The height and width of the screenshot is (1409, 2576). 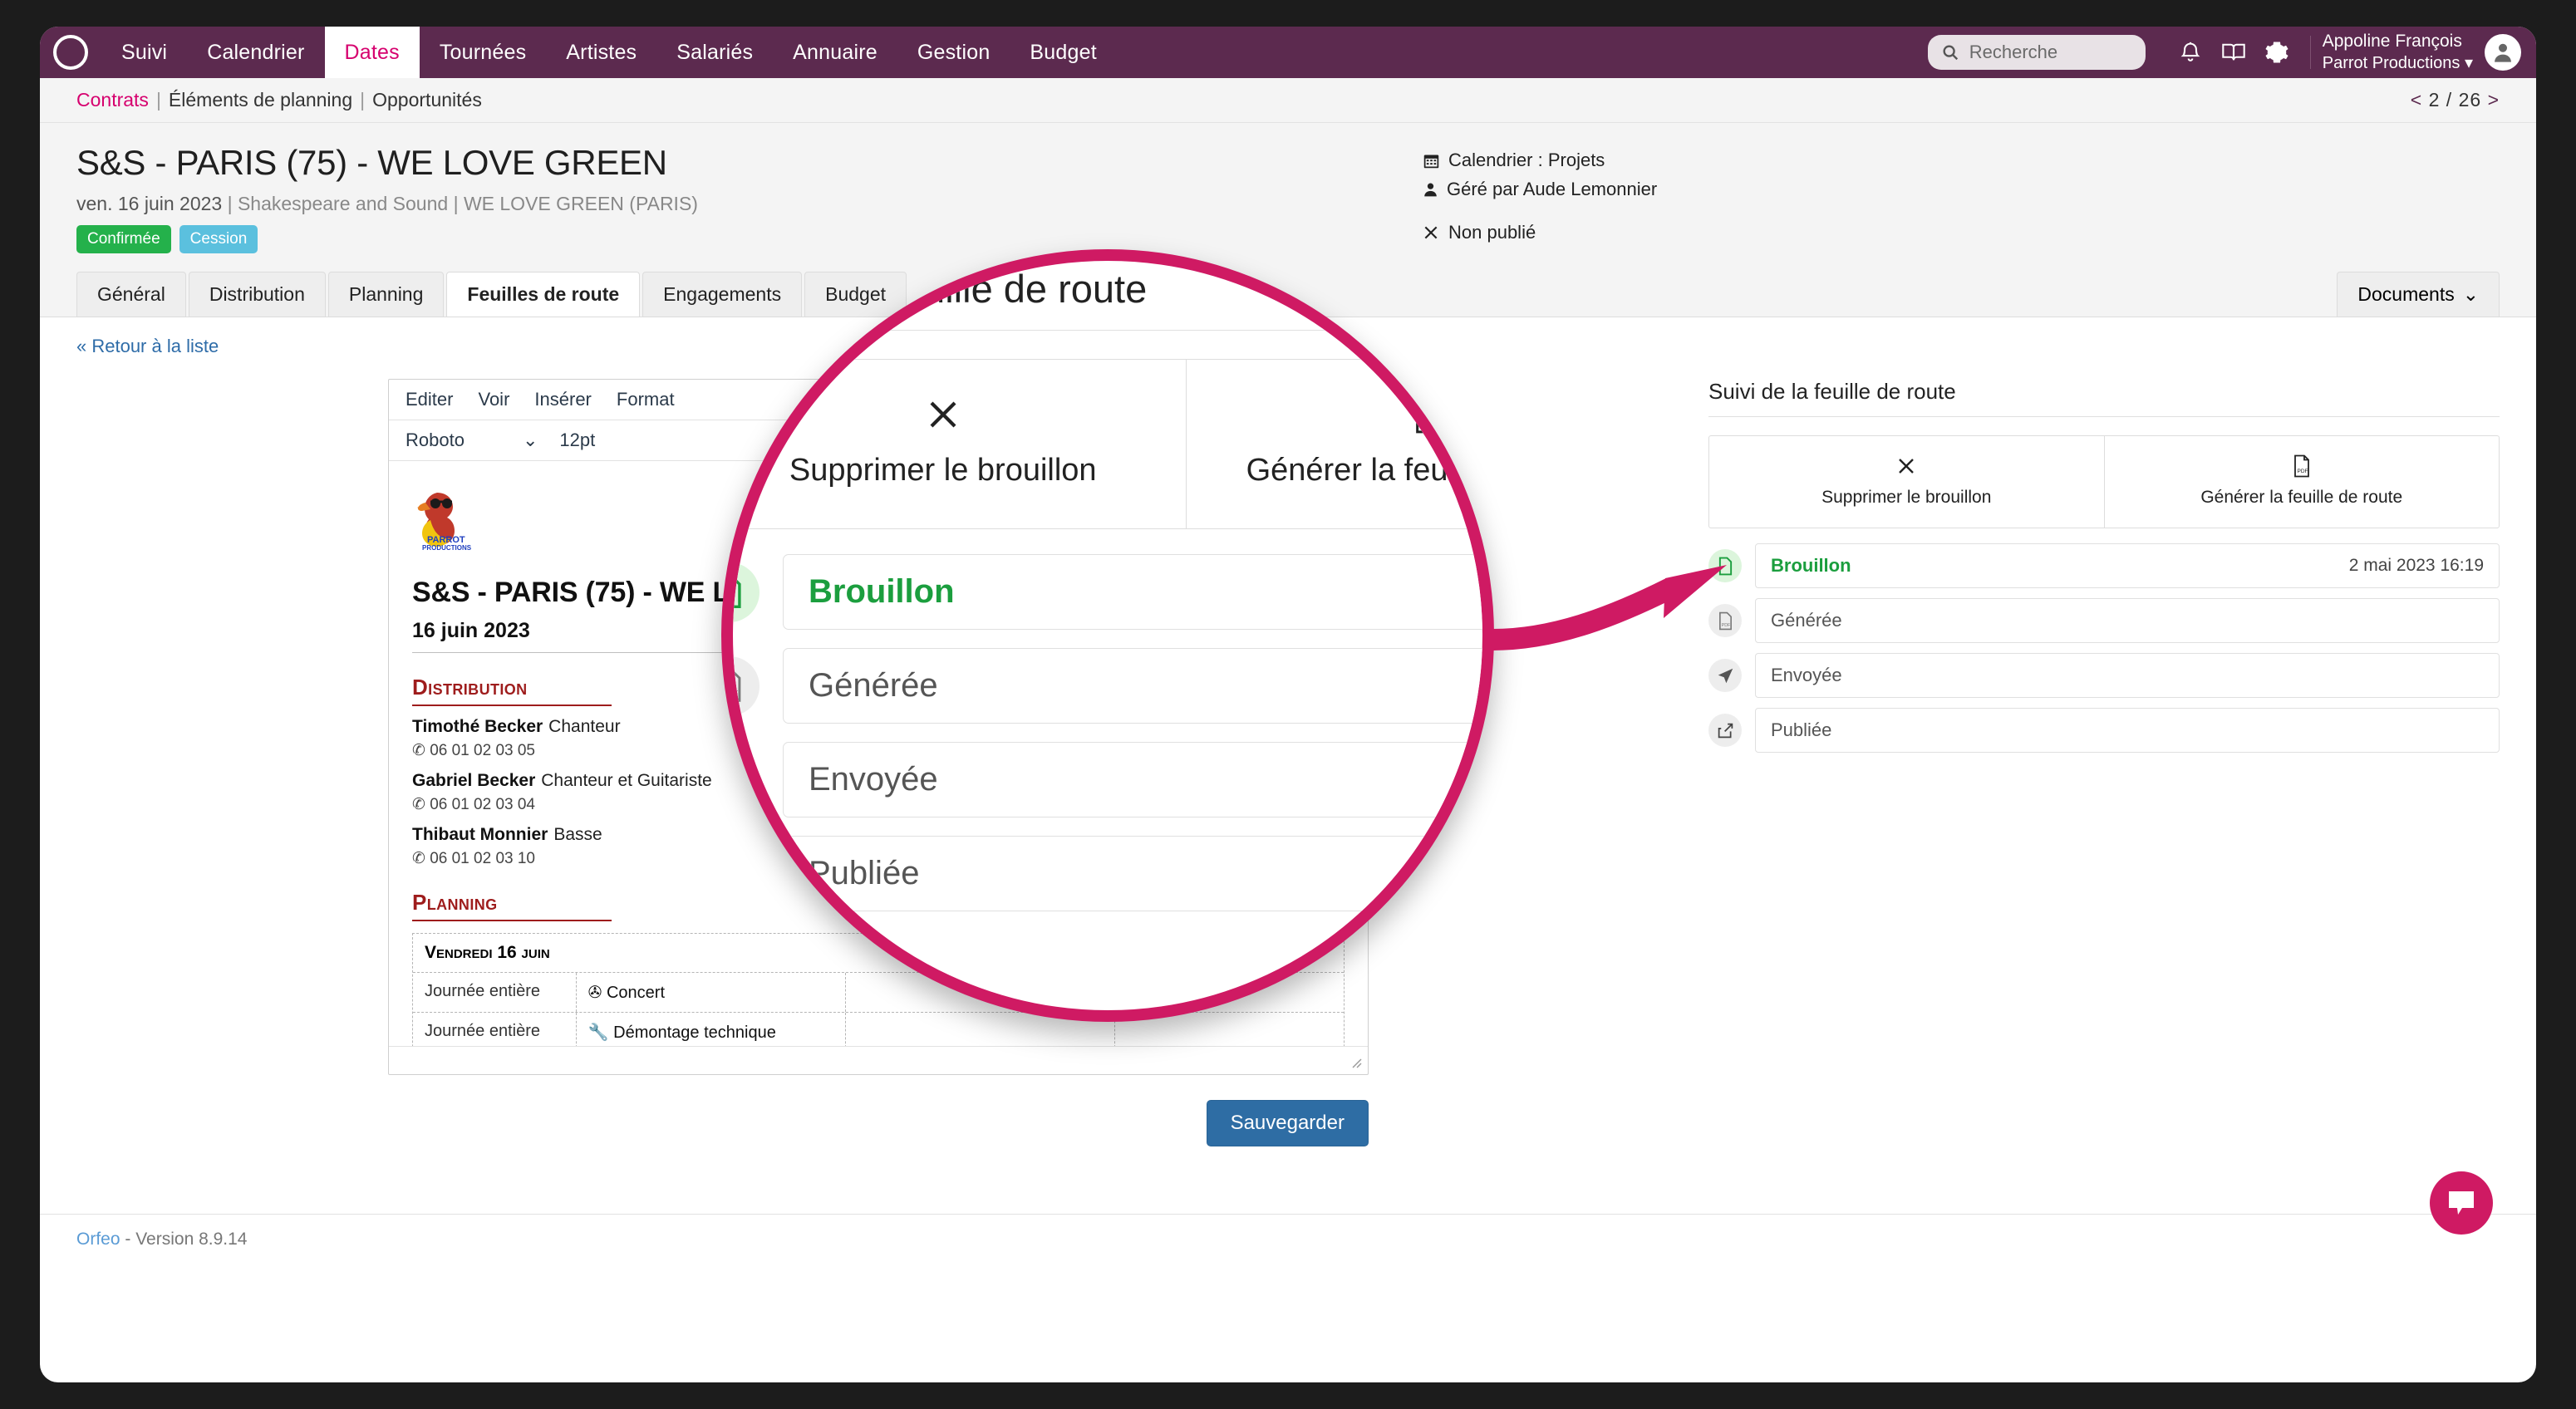 I want to click on list-item: Brouillon 2 mai 2023 16:19, so click(x=2104, y=565).